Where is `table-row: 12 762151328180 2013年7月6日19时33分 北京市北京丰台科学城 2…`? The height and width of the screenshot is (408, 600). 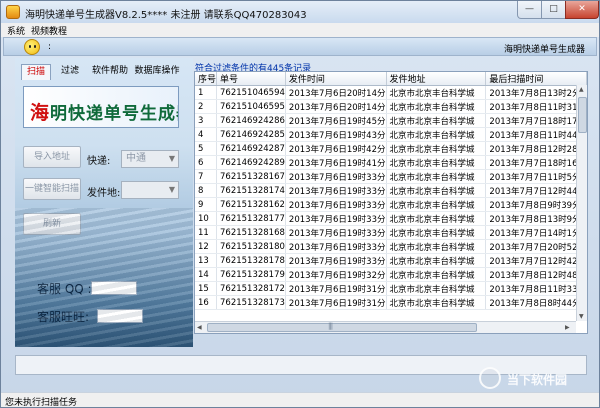
table-row: 12 762151328180 2013年7月6日19时33分 北京市北京丰台科学城 2… is located at coordinates (391, 246).